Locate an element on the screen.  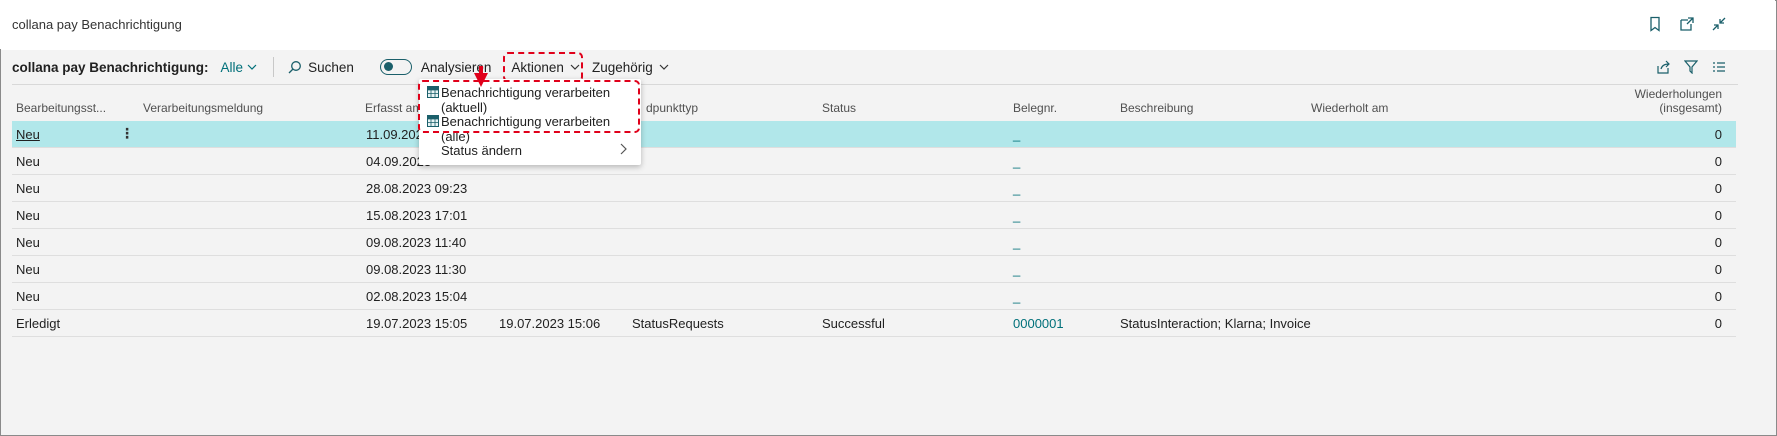
title-actions is located at coordinates (1687, 24).